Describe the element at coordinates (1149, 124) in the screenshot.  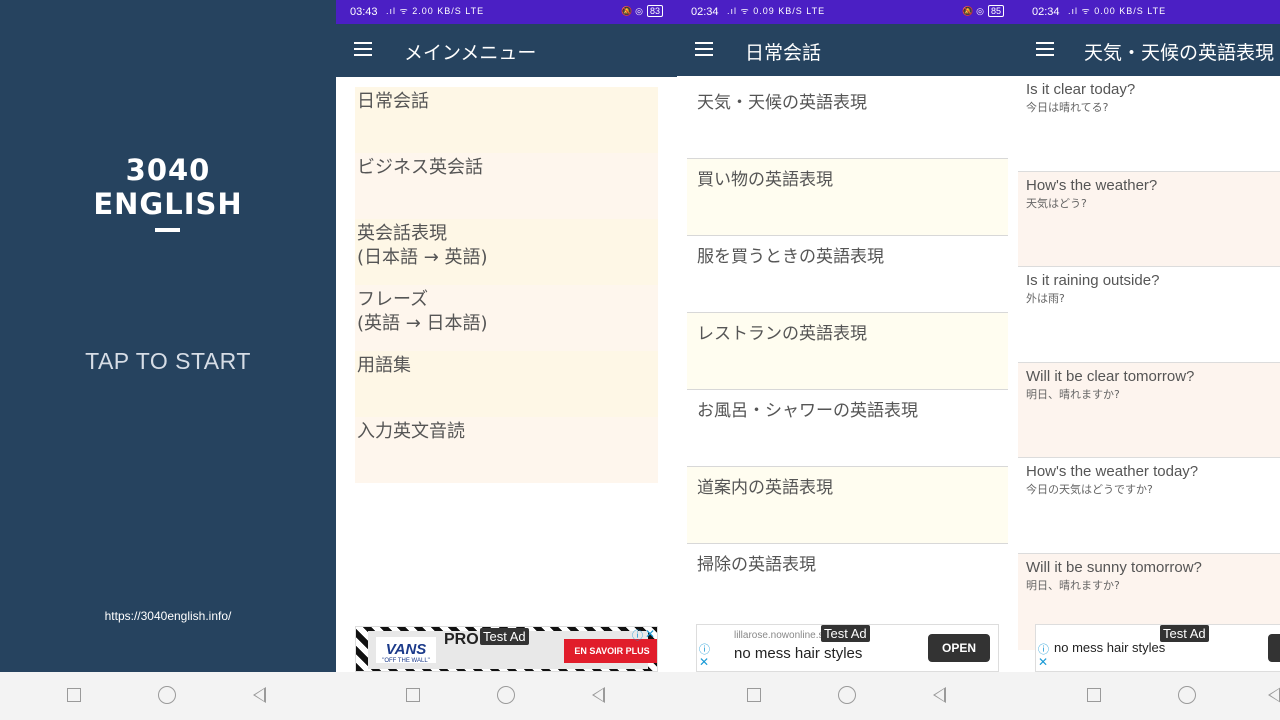
I see `phrase-item: Is it clear today? 今日は晴れてる?` at that location.